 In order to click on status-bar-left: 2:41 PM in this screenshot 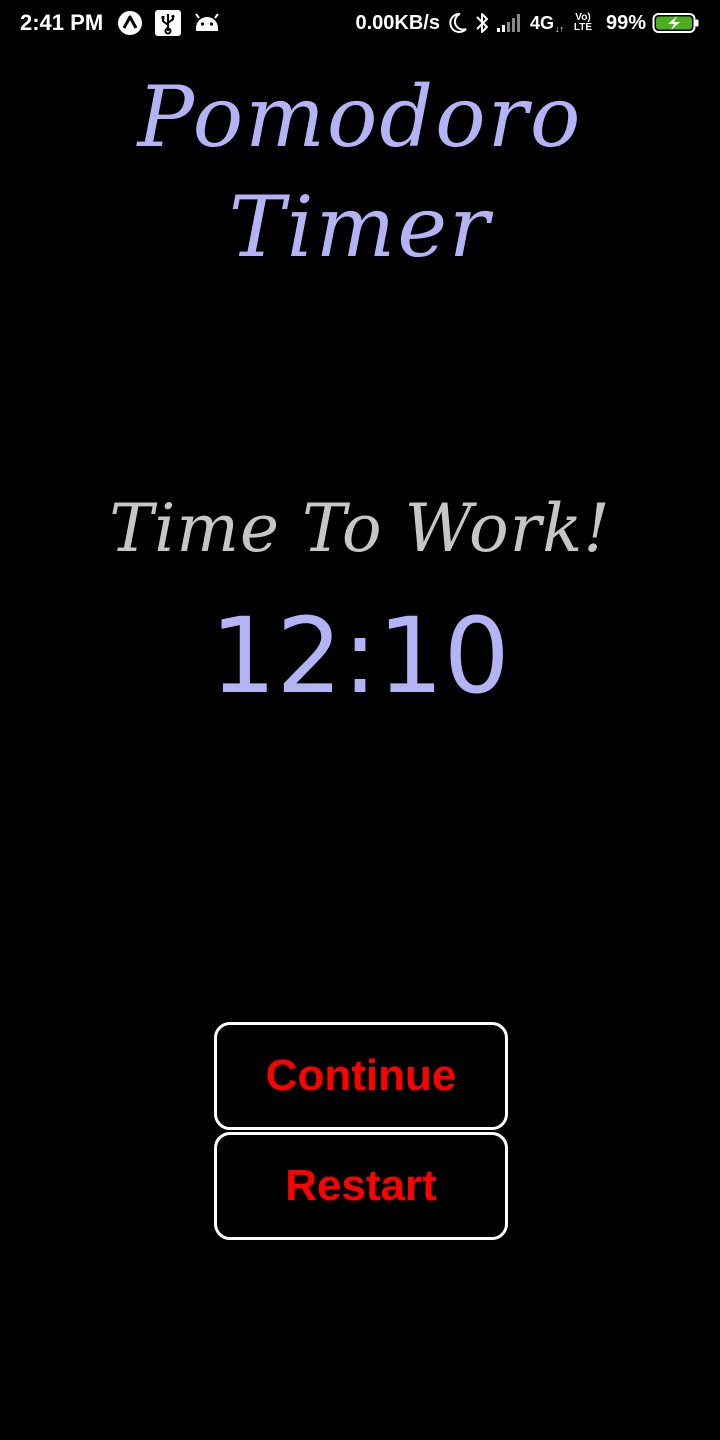, I will do `click(120, 23)`.